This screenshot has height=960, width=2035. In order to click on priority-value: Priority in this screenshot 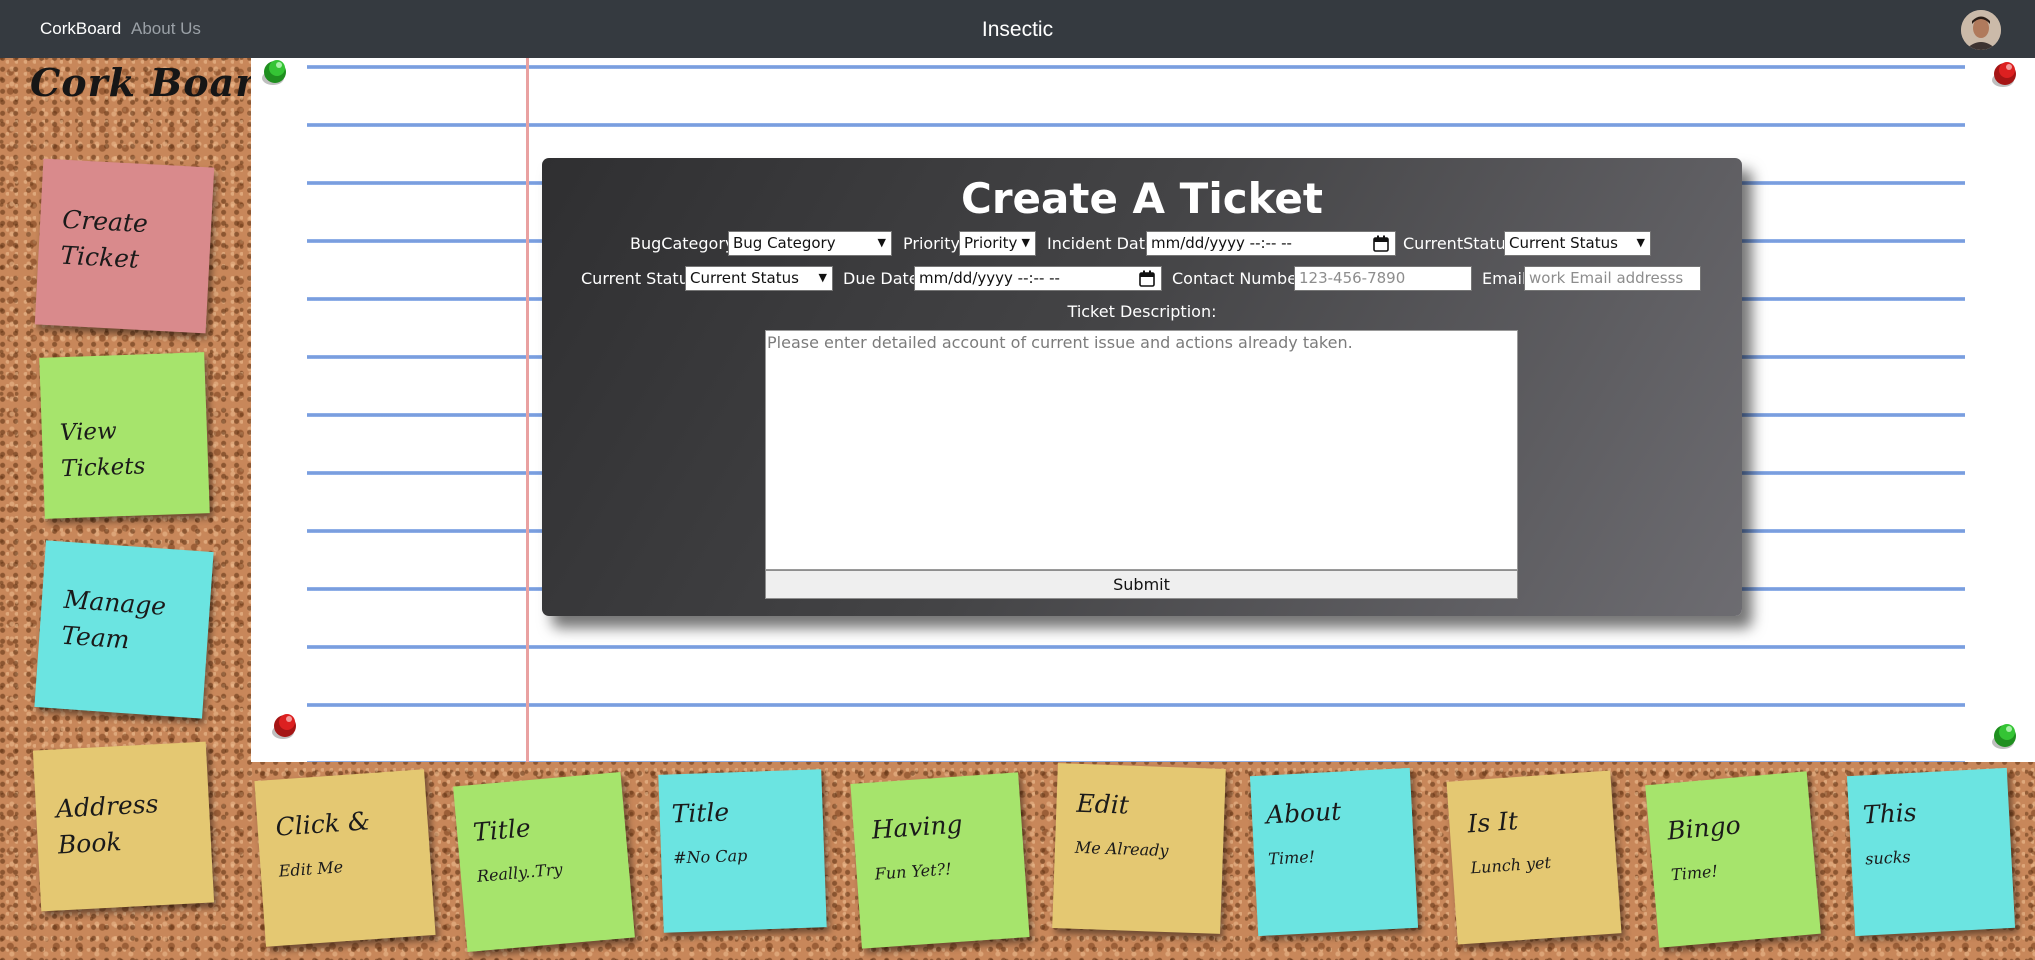, I will do `click(991, 243)`.